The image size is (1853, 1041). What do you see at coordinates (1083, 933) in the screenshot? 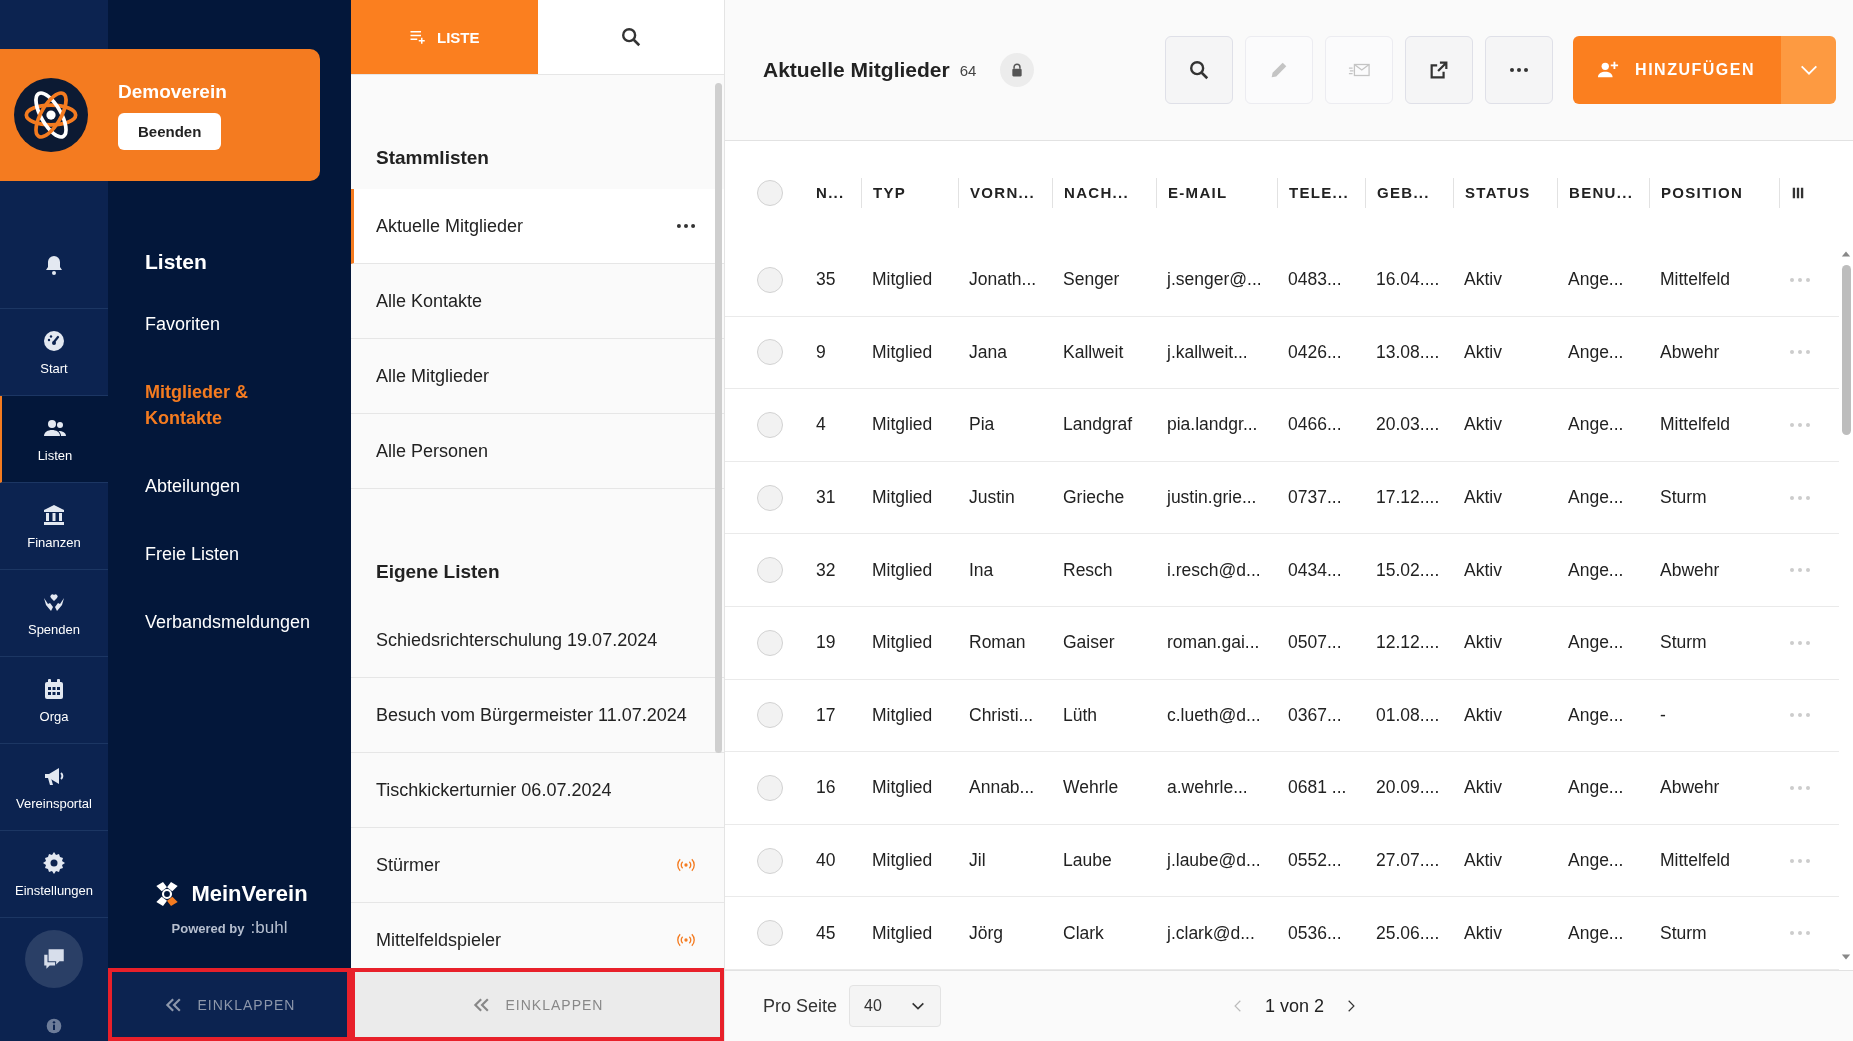
I see `table-cell-text: Clark` at bounding box center [1083, 933].